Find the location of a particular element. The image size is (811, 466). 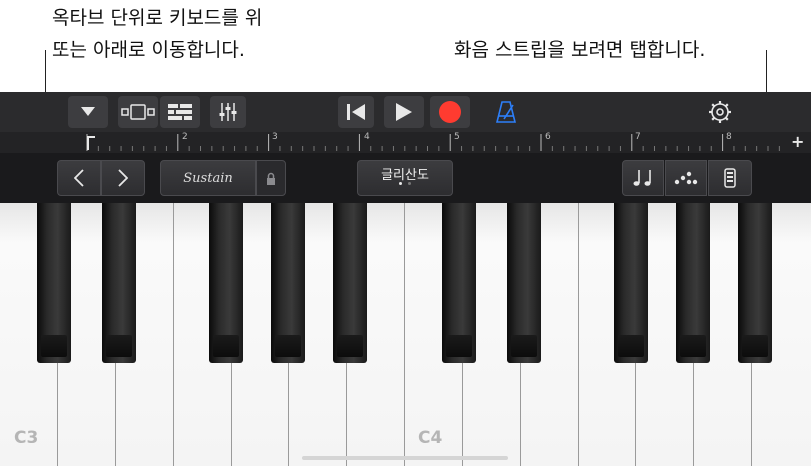

chord-strip-icon is located at coordinates (730, 178).